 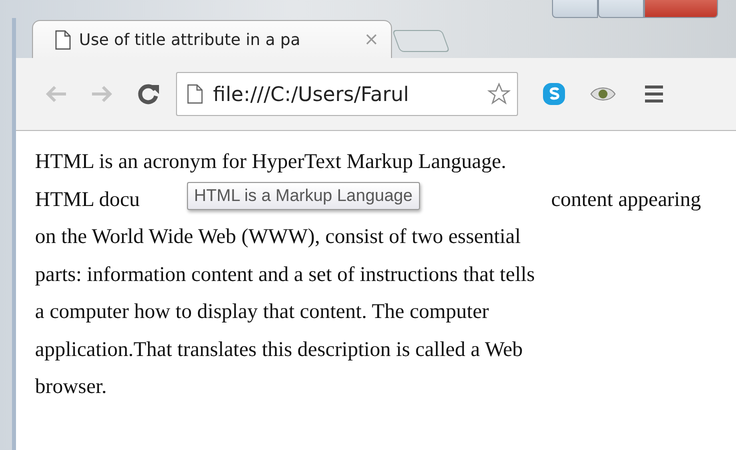 I want to click on browser-tab: Use of title attribute in a pa ×, so click(x=212, y=39).